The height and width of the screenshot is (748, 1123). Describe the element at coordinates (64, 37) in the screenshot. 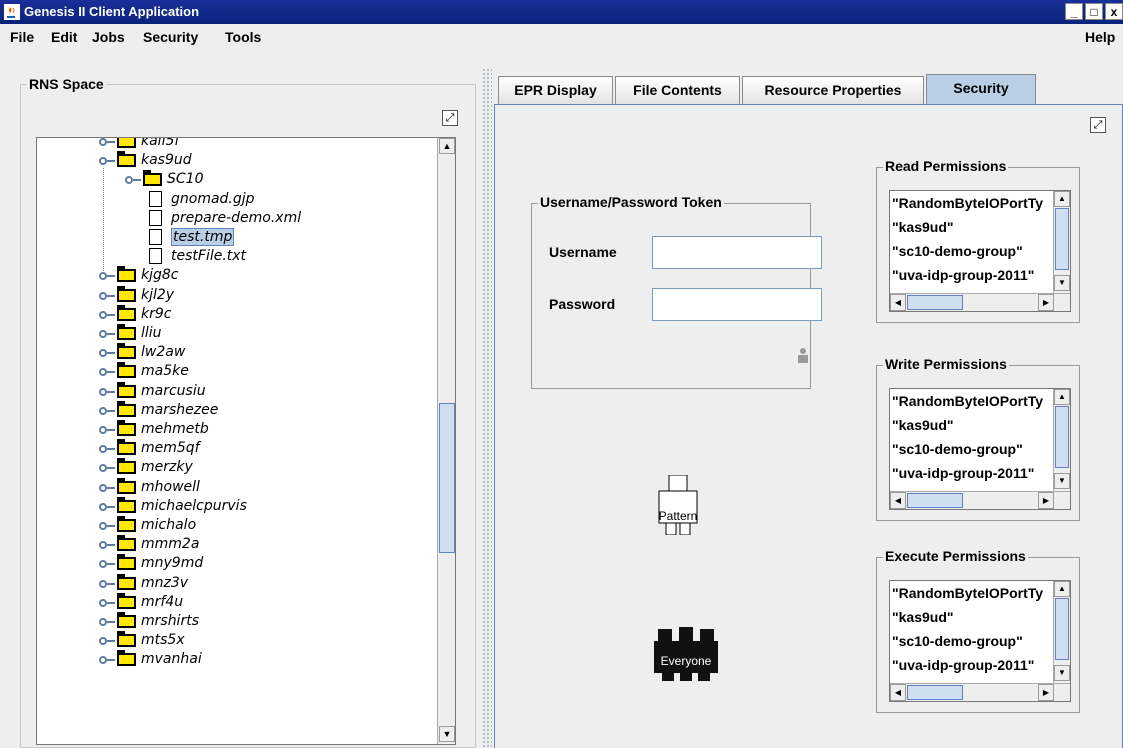

I see `menu-edit: Edit` at that location.